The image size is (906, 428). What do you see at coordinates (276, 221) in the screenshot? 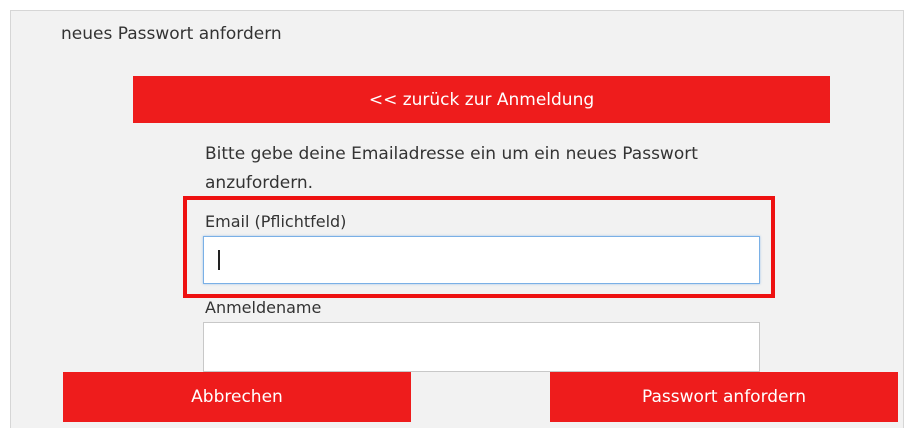
I see `email-label: Email (Pflichtfeld)` at bounding box center [276, 221].